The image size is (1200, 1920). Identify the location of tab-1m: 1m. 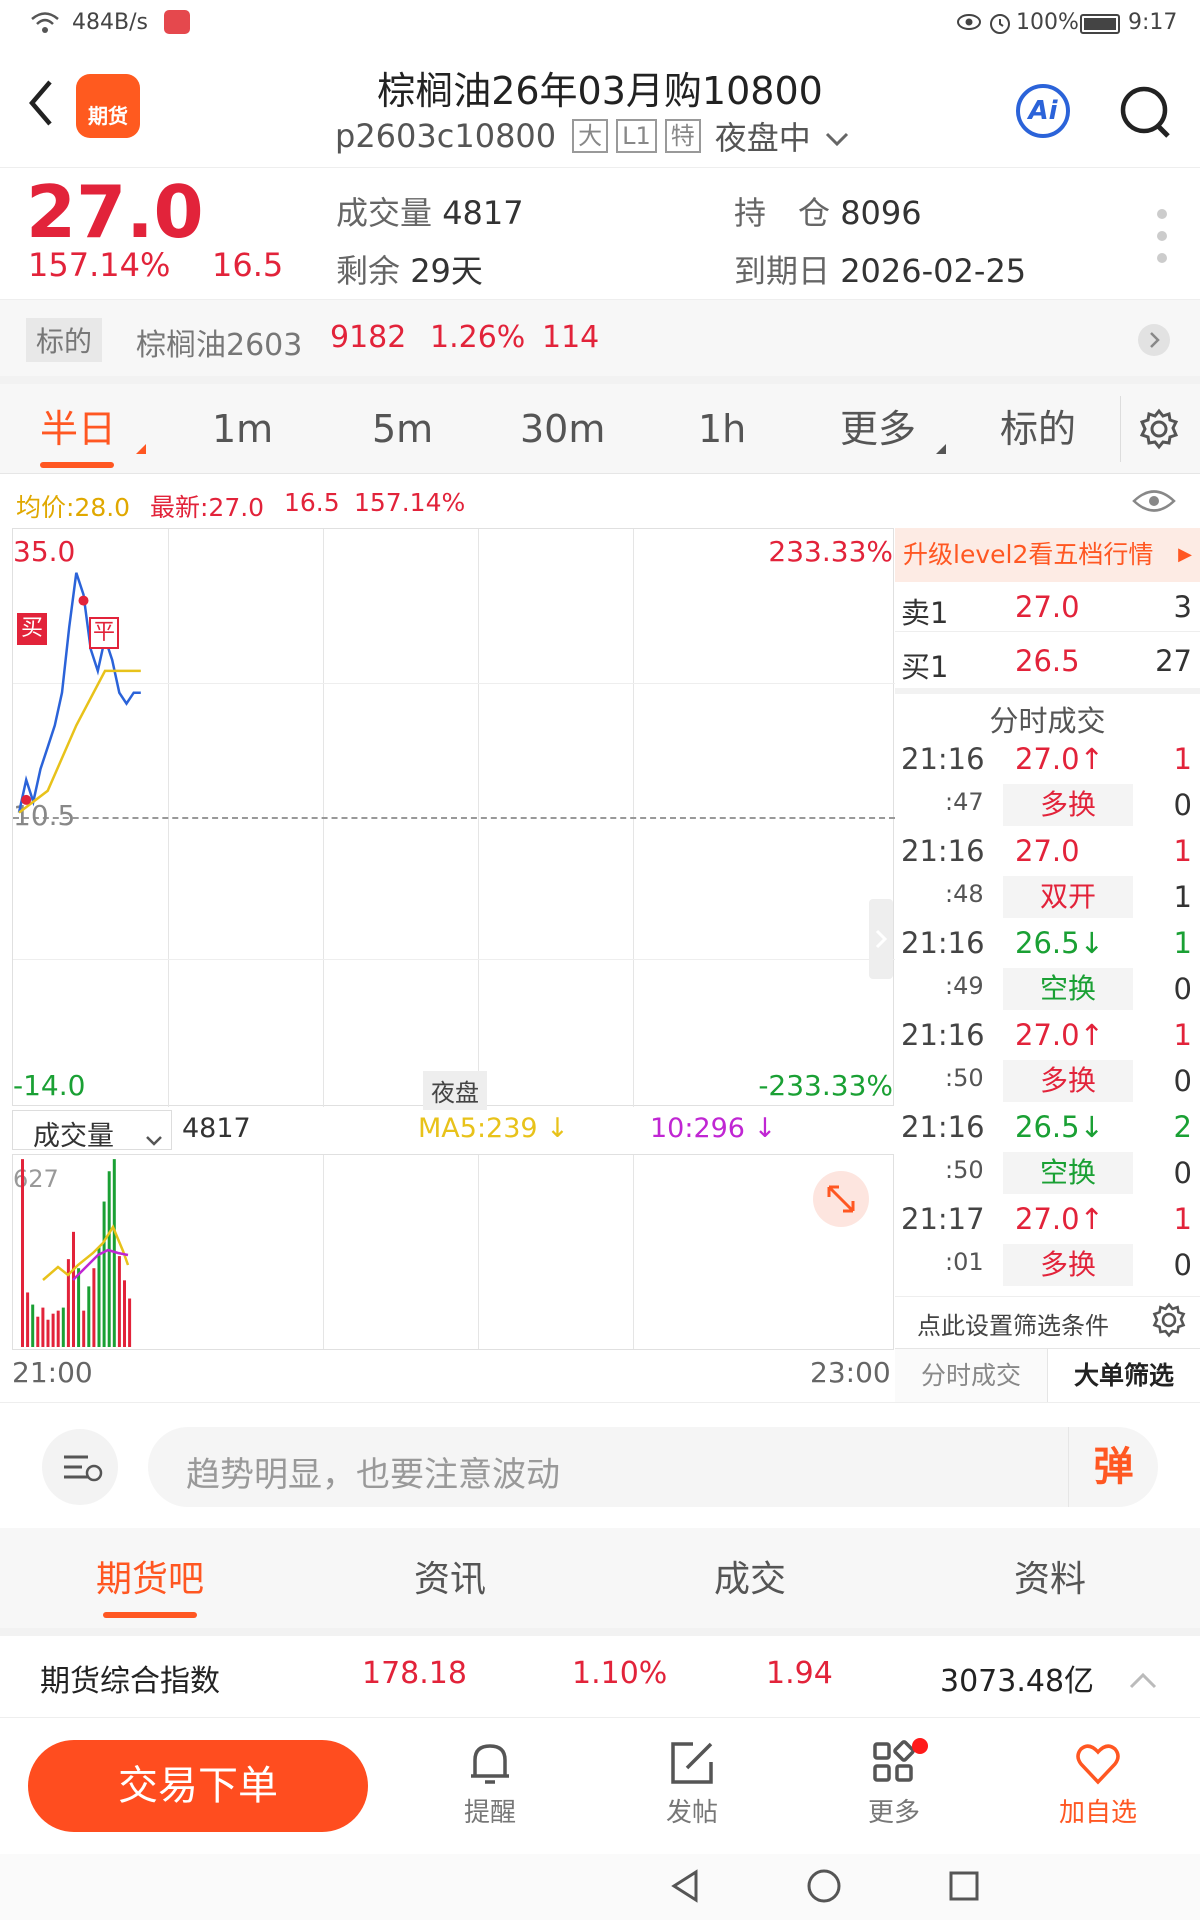
(242, 429).